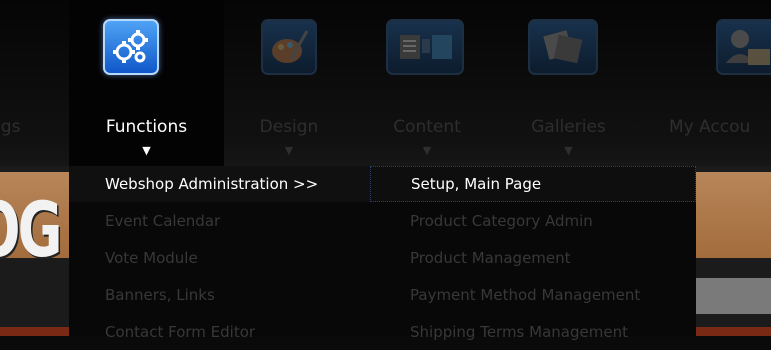  What do you see at coordinates (710, 127) in the screenshot?
I see `nav-label-my-account: My Accou` at bounding box center [710, 127].